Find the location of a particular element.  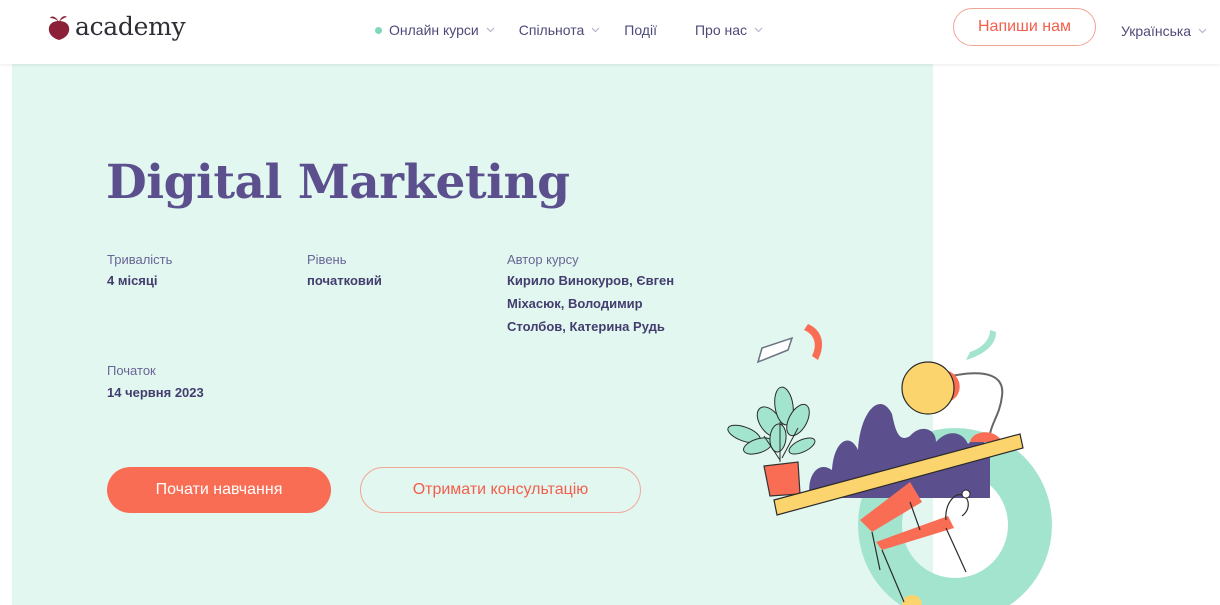

level-value: початковий is located at coordinates (344, 280).